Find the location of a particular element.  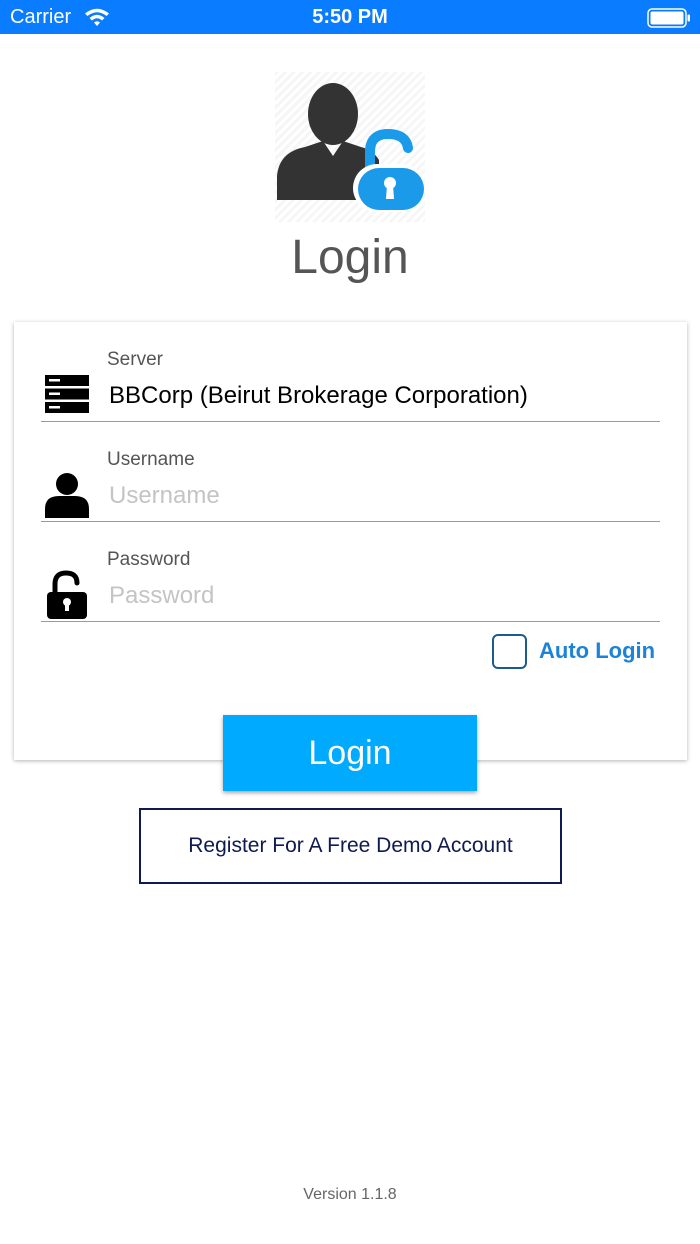

password-input is located at coordinates (381, 596).